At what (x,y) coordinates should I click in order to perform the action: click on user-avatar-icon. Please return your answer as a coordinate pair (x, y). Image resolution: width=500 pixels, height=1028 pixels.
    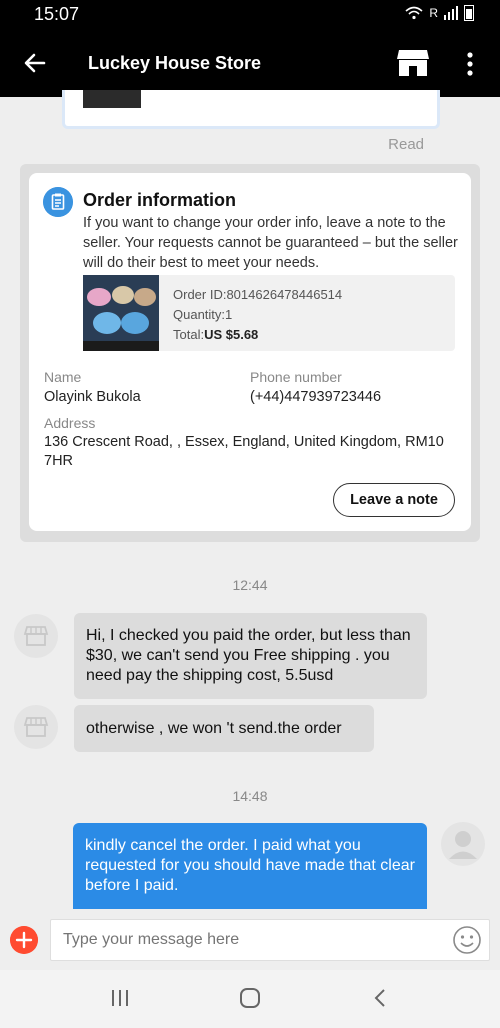
    Looking at the image, I should click on (463, 845).